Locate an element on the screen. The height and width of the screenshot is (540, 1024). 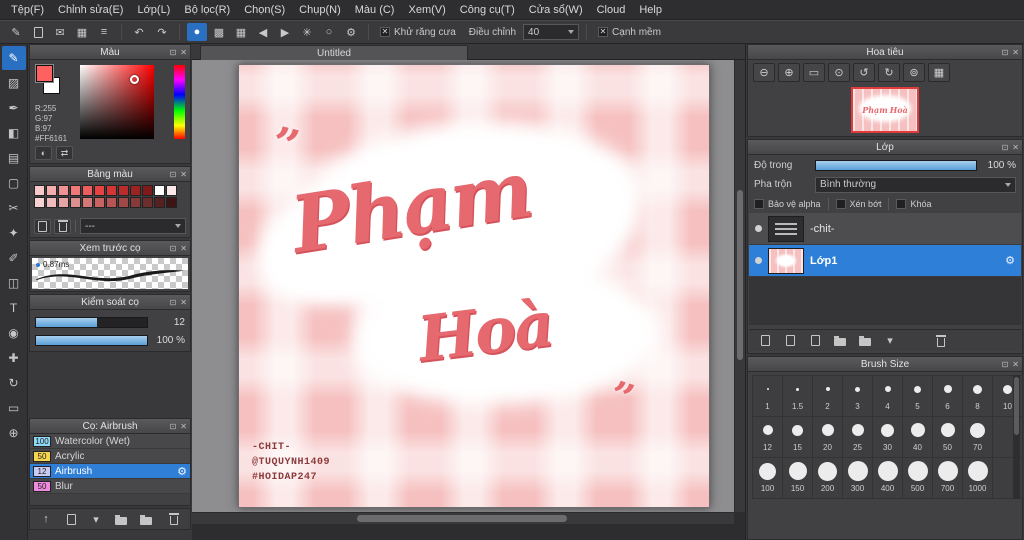
brush-size-cell: 200 is located at coordinates (827, 478).